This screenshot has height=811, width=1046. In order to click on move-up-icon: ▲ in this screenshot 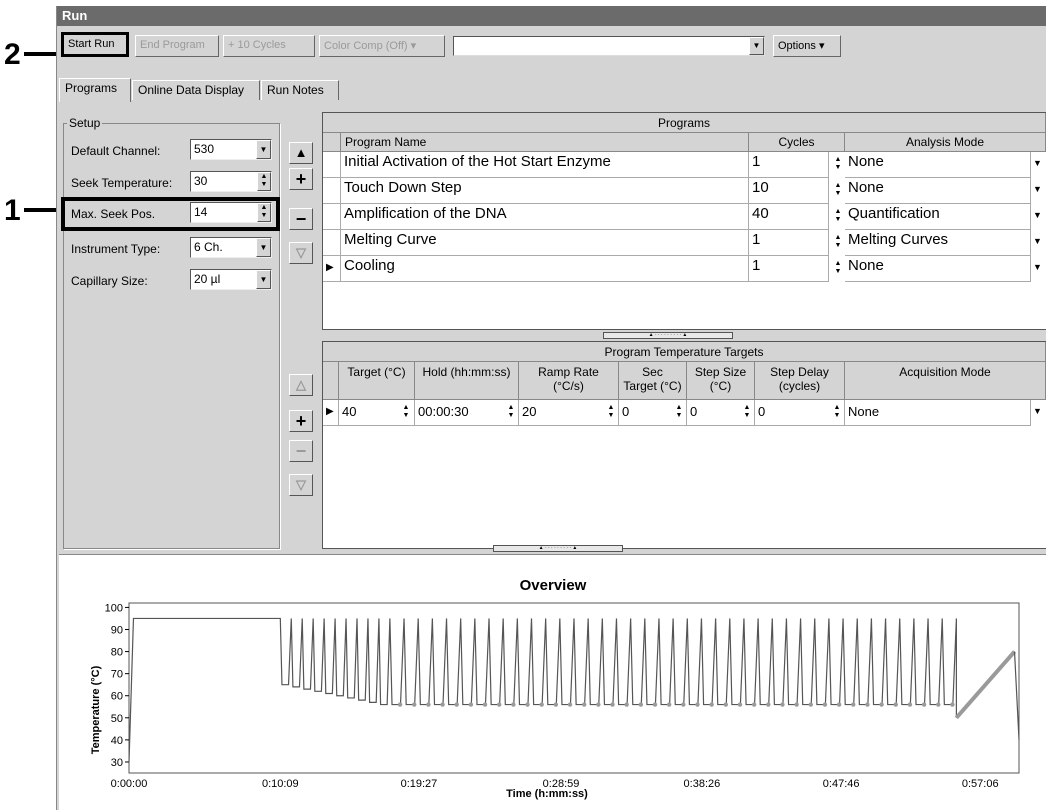, I will do `click(301, 153)`.